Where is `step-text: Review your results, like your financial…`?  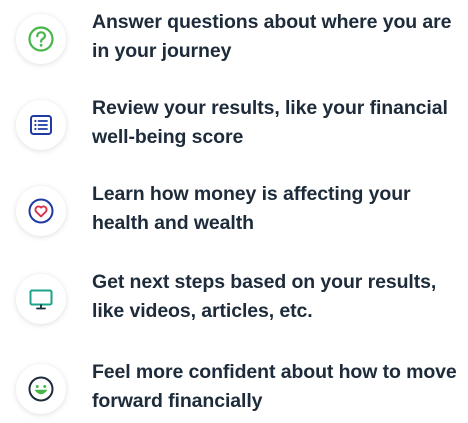
step-text: Review your results, like your financial… is located at coordinates (270, 122).